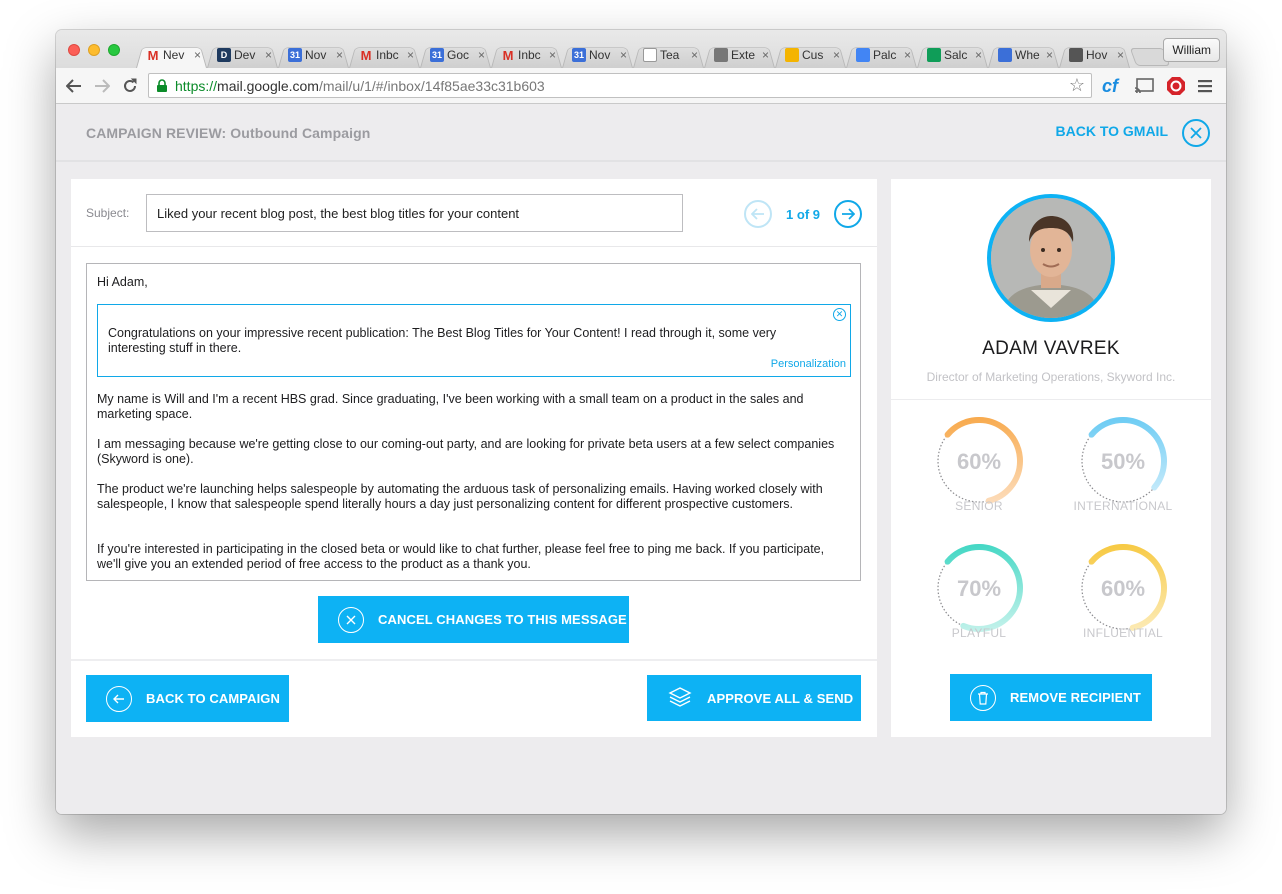 Image resolution: width=1282 pixels, height=894 pixels. I want to click on gauge-value: 60%, so click(979, 461).